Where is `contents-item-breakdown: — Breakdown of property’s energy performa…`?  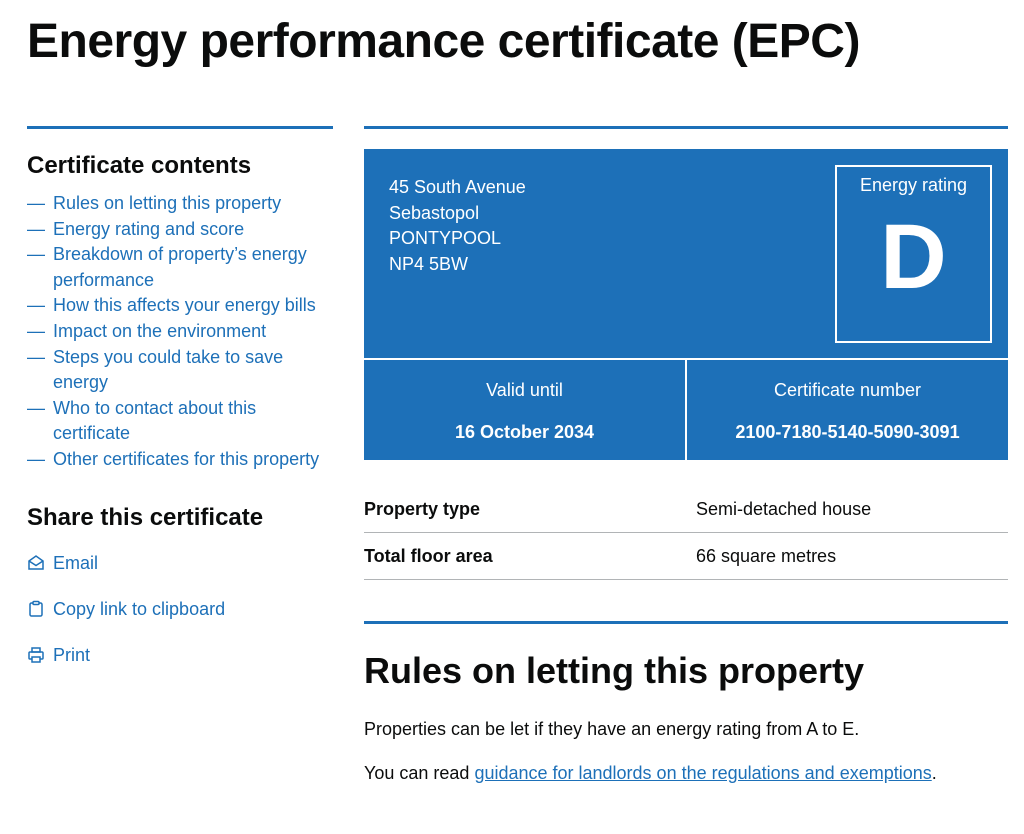
contents-item-breakdown: — Breakdown of property’s energy performa… is located at coordinates (180, 267).